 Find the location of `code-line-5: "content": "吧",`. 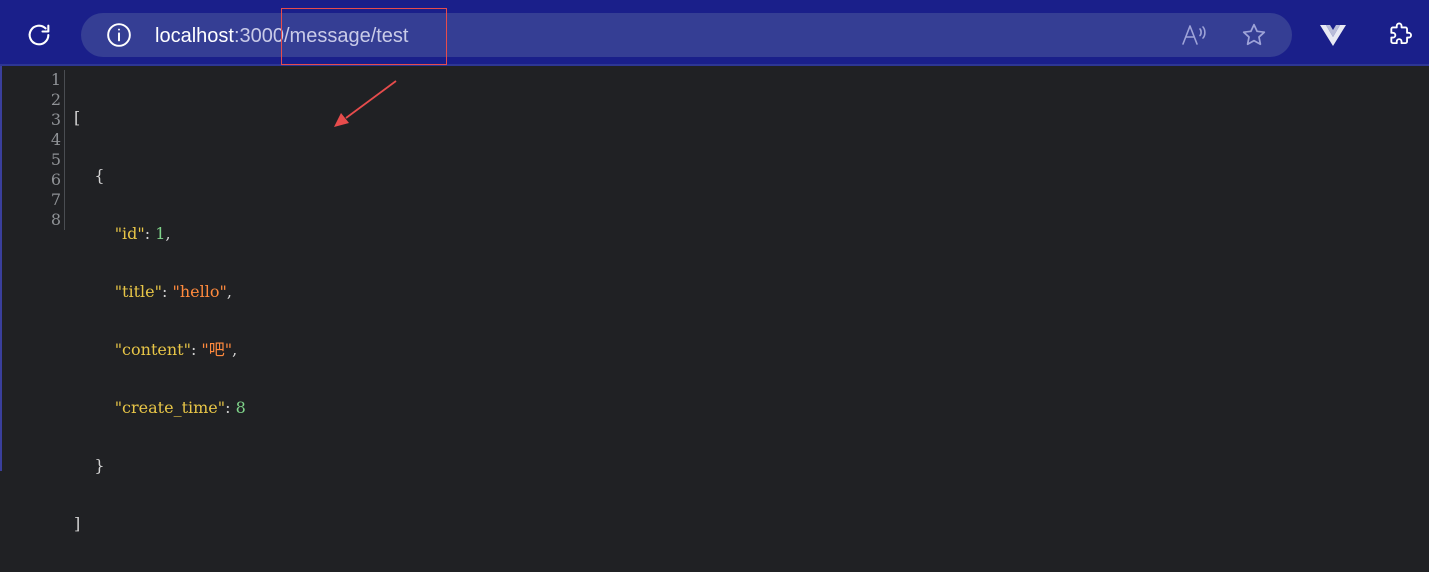

code-line-5: "content": "吧", is located at coordinates (160, 350).